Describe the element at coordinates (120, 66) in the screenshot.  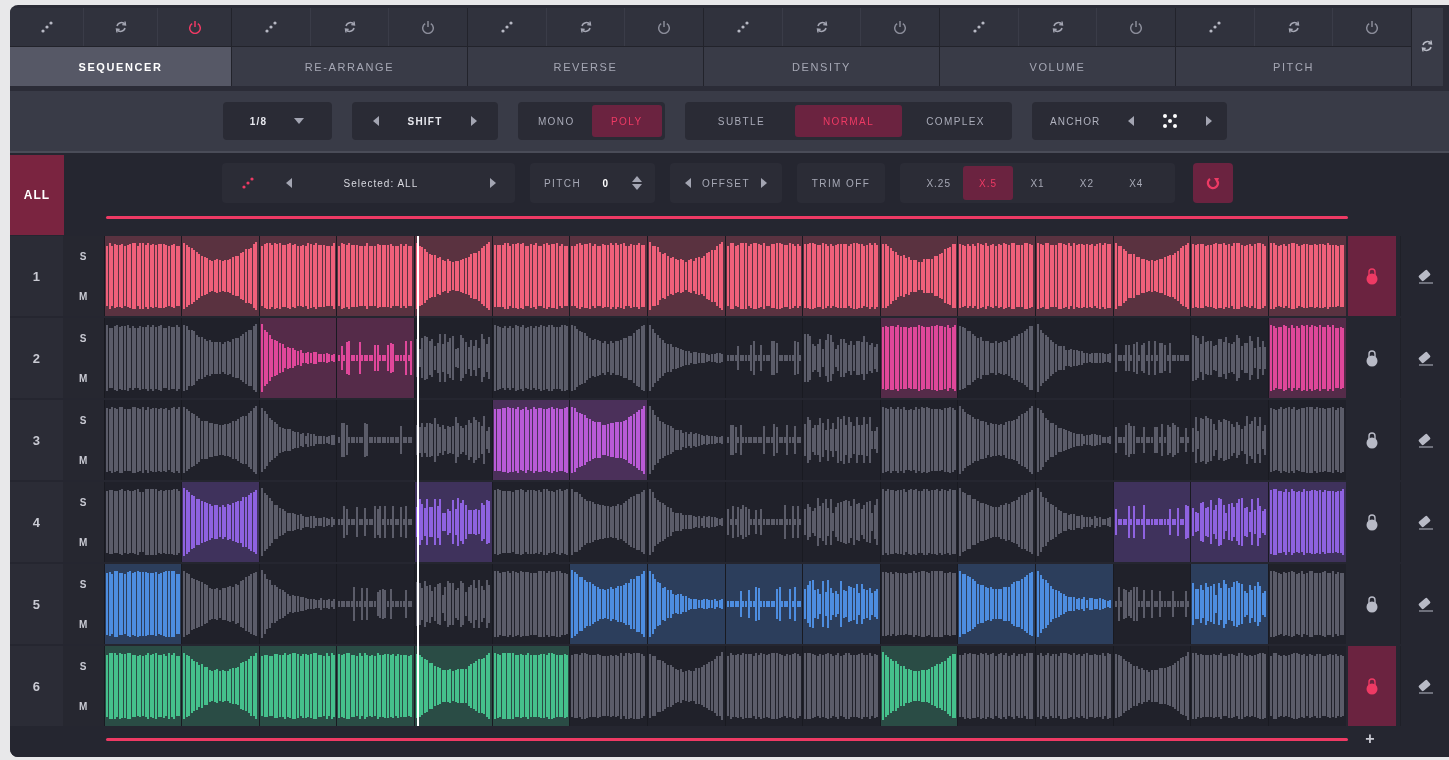
I see `module-tab: SEQUENCER` at that location.